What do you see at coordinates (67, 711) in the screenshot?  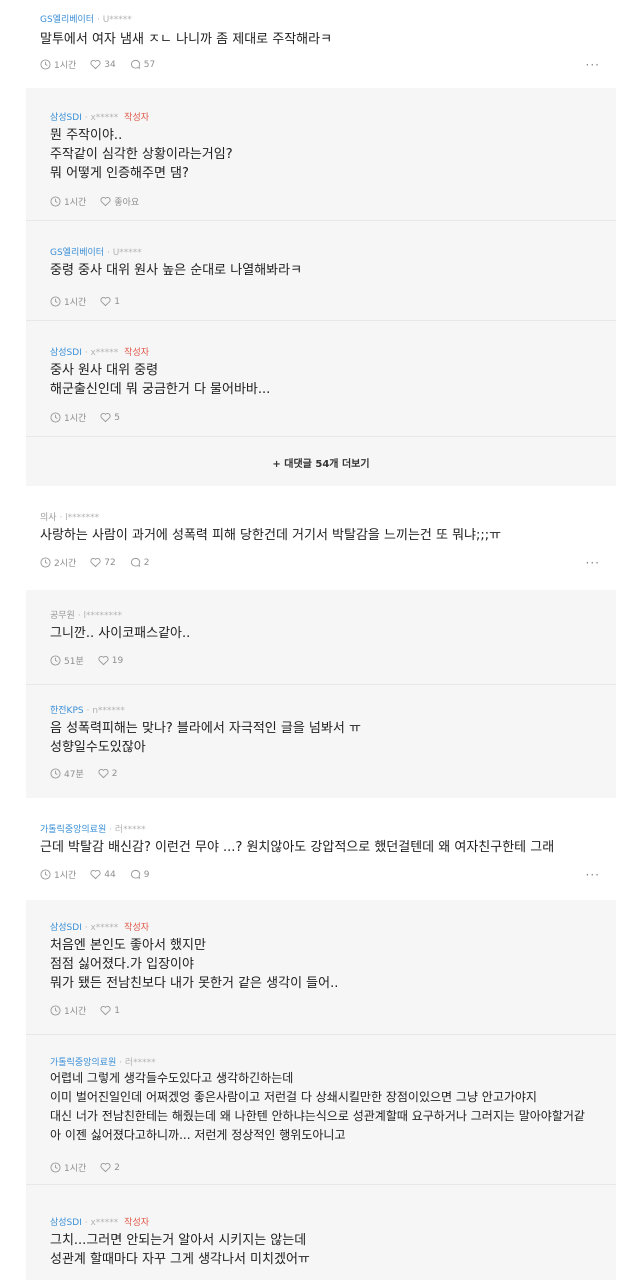 I see `company-name: 한전KPS` at bounding box center [67, 711].